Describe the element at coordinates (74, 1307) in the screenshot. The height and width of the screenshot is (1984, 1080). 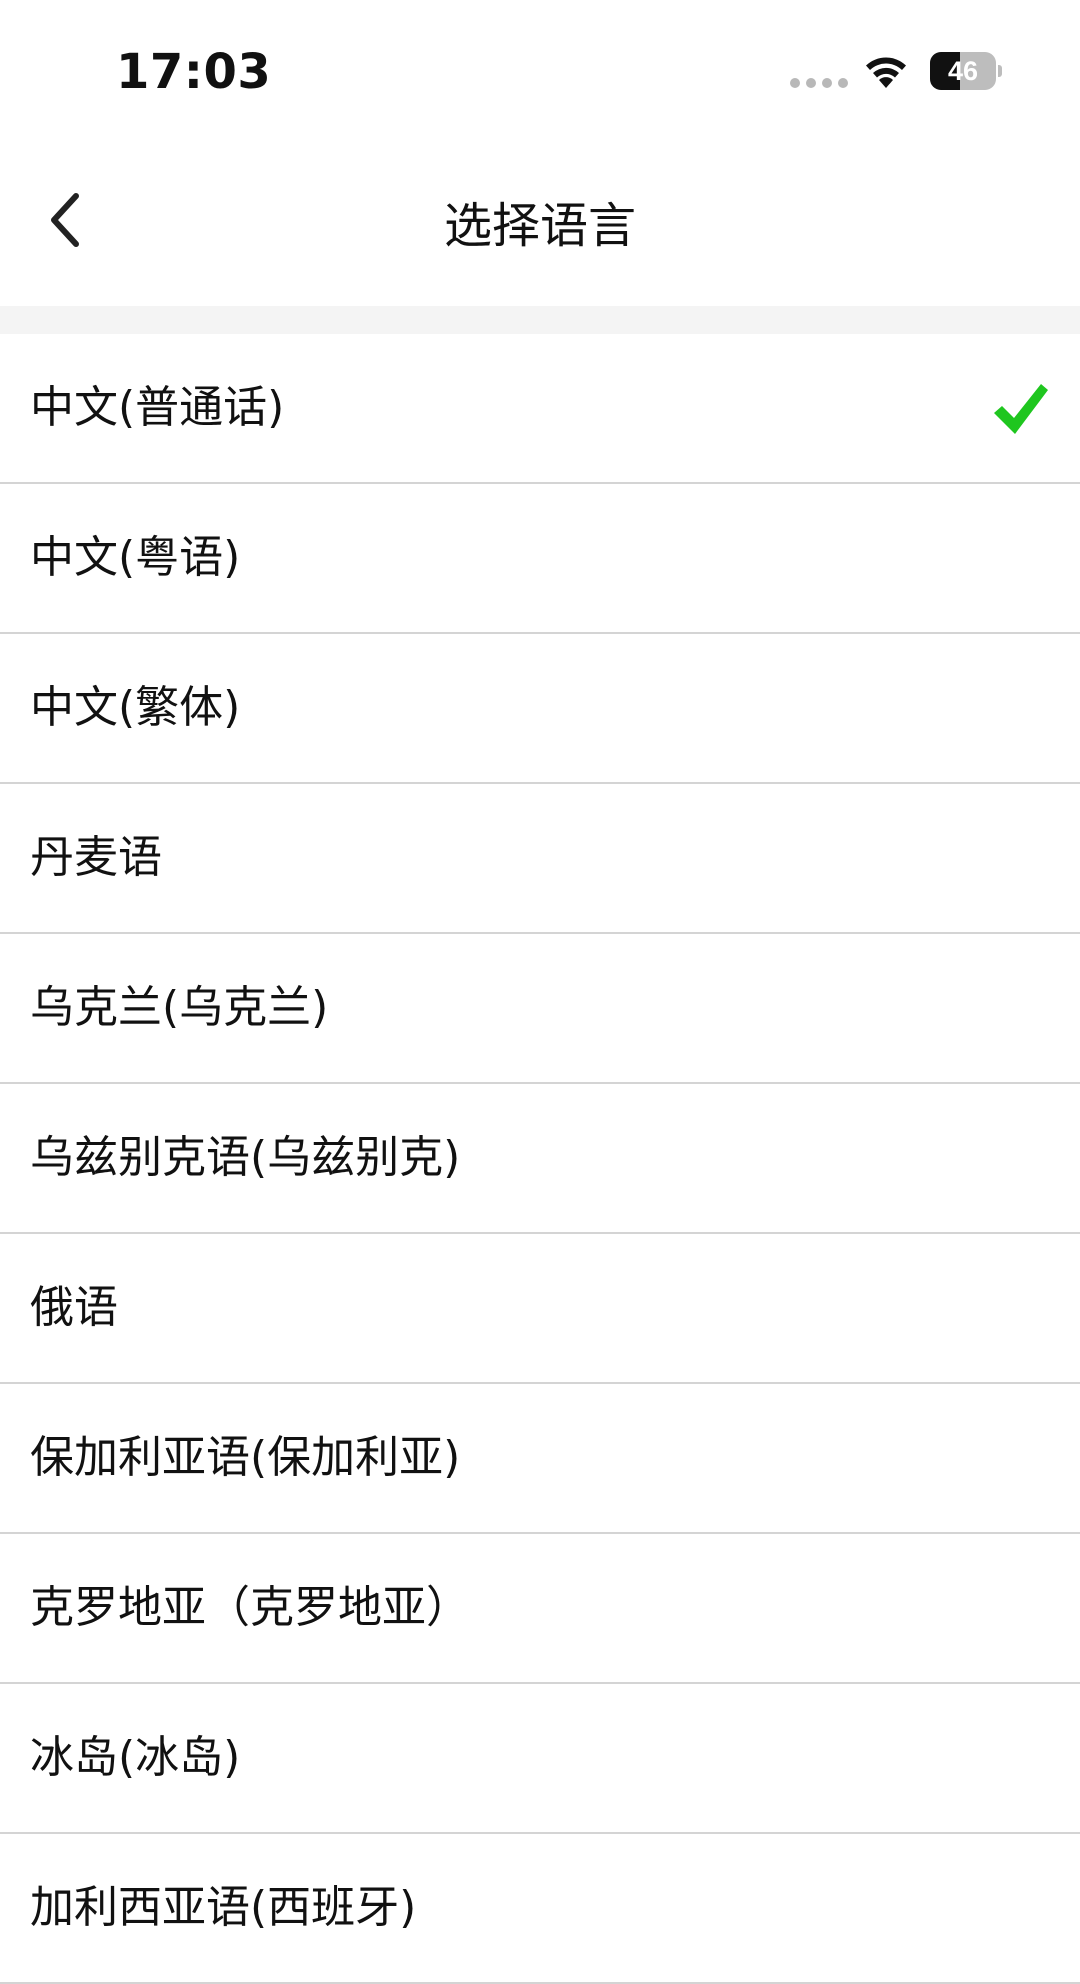
I see `language-label: 俄语` at that location.